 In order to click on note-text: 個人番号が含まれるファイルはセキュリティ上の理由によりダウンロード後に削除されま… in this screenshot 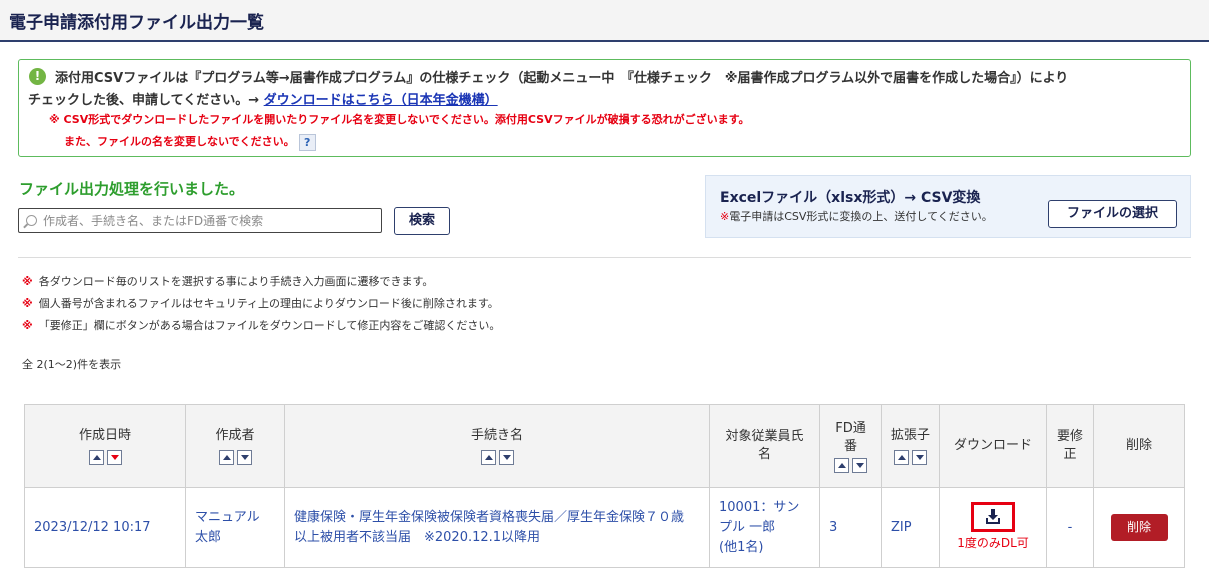, I will do `click(268, 303)`.